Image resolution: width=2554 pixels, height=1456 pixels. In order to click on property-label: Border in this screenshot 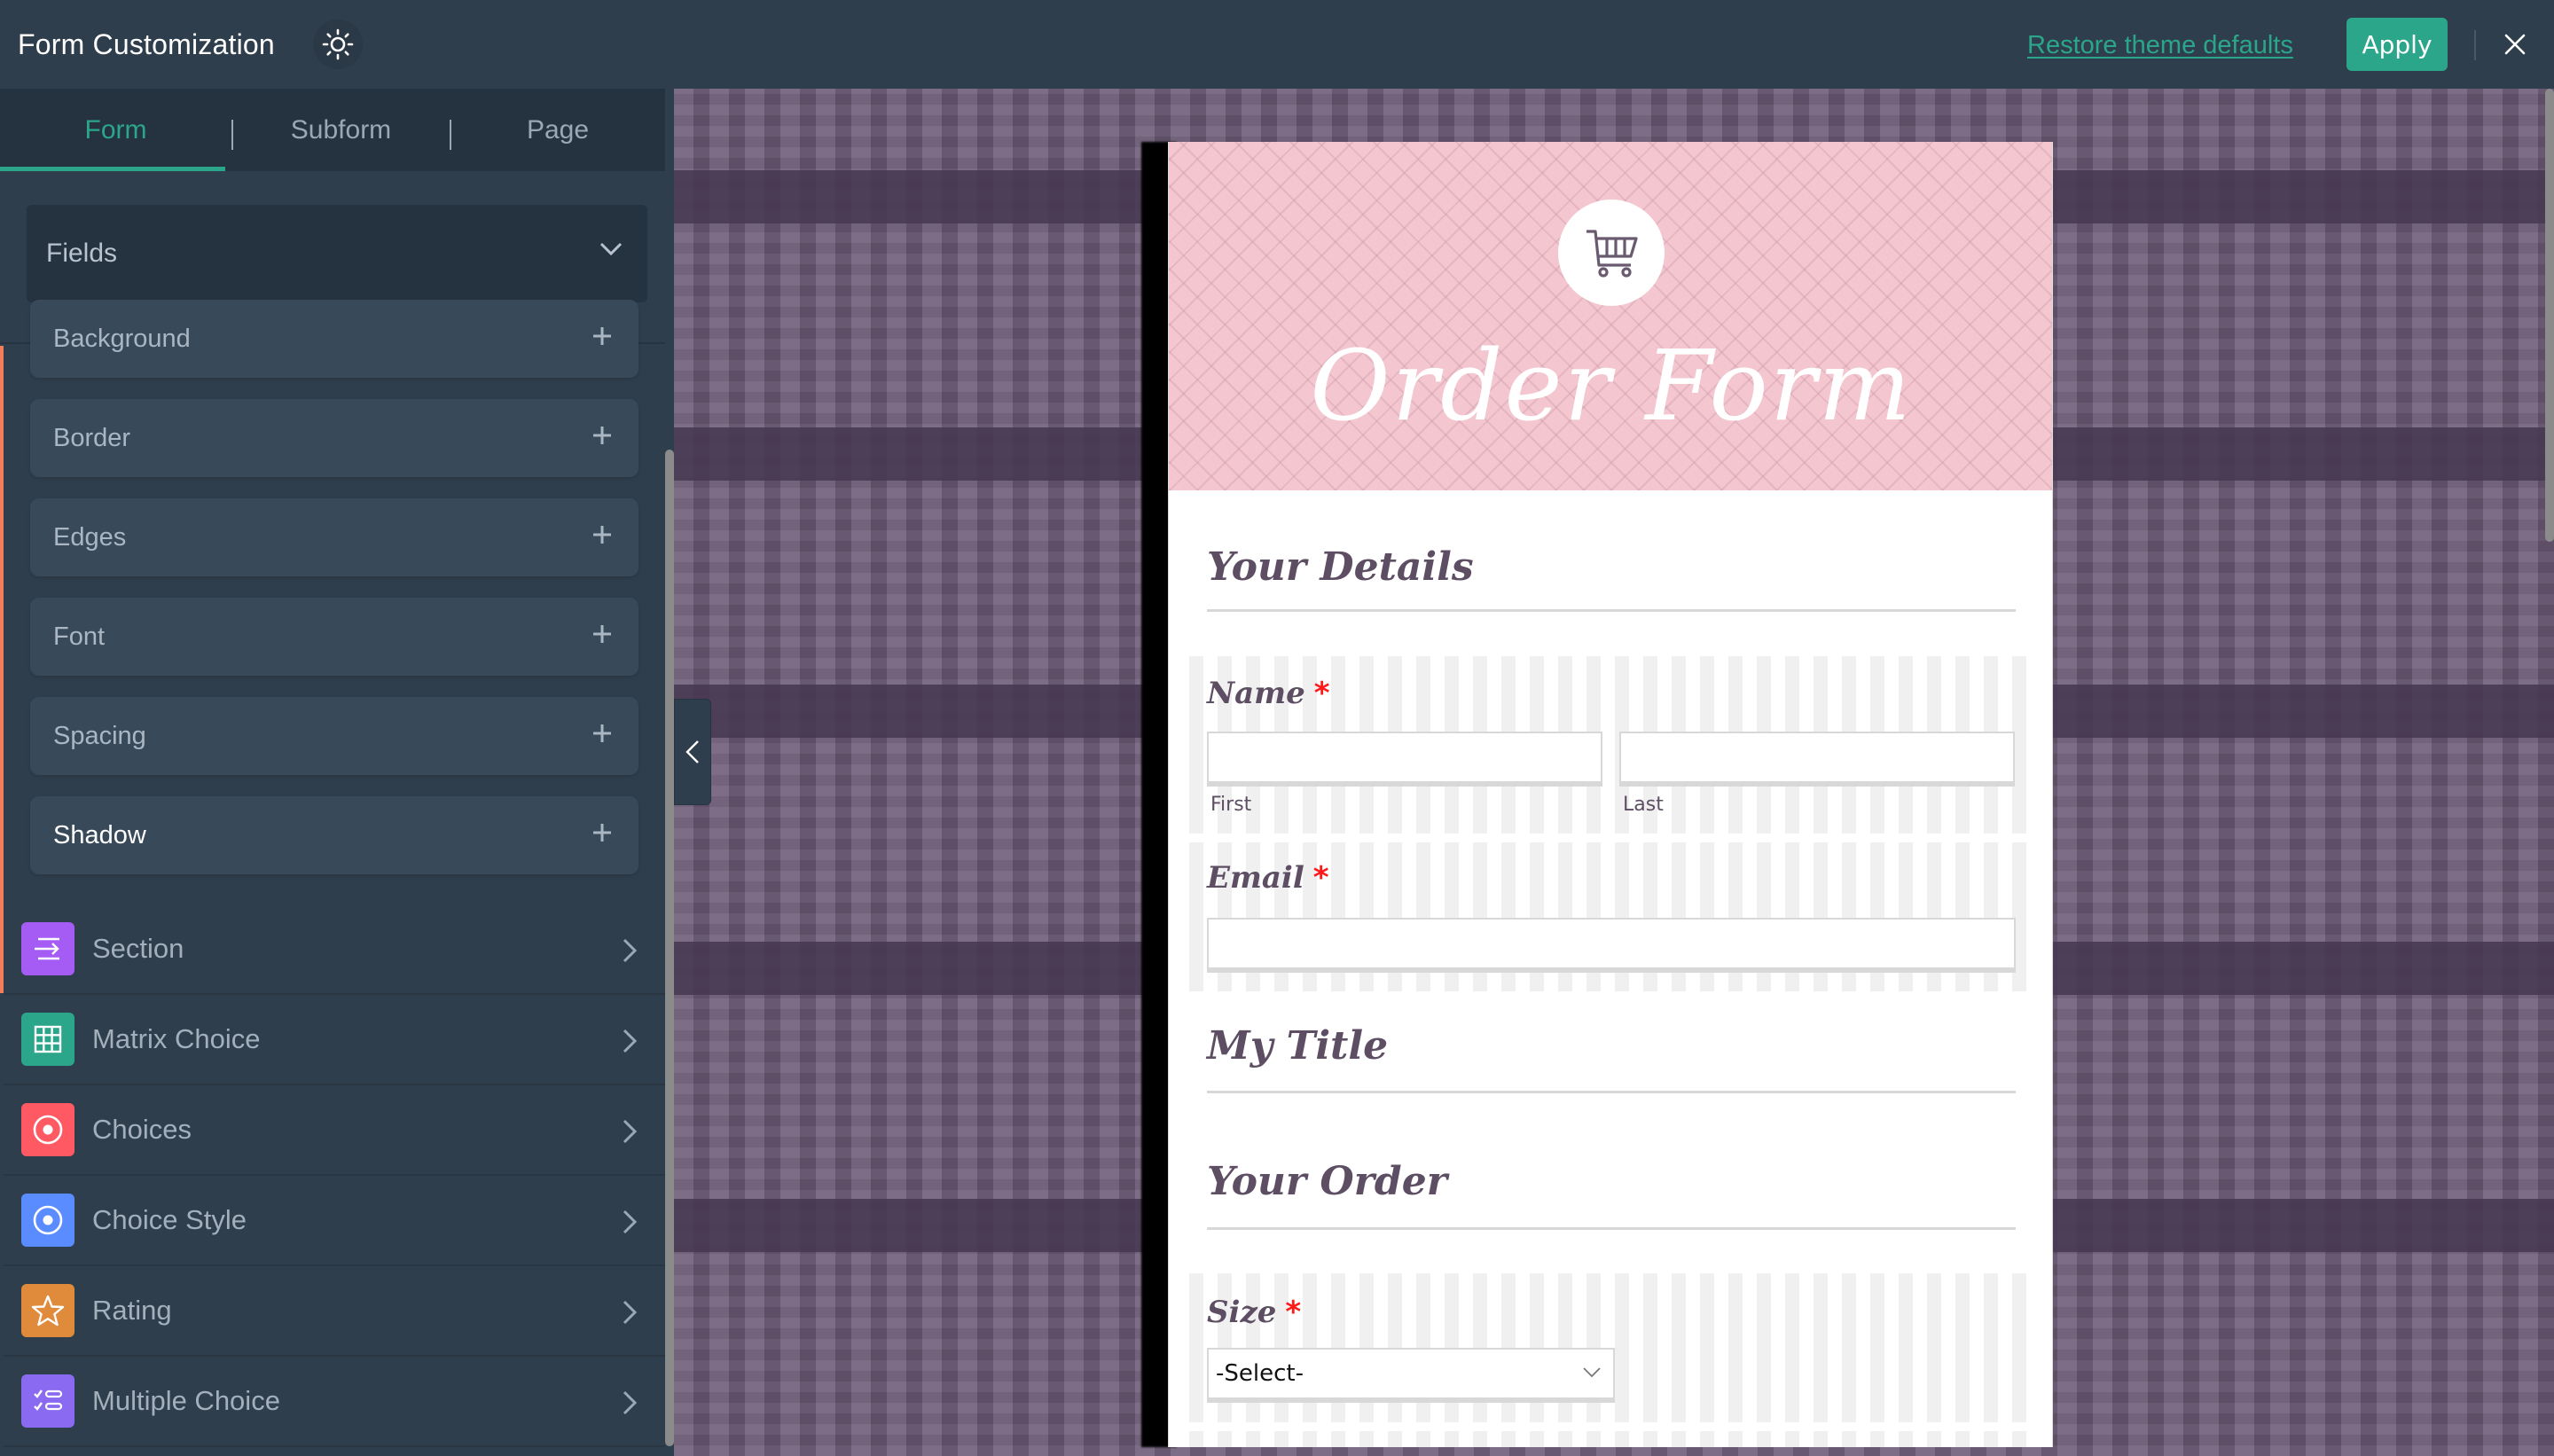, I will do `click(92, 437)`.